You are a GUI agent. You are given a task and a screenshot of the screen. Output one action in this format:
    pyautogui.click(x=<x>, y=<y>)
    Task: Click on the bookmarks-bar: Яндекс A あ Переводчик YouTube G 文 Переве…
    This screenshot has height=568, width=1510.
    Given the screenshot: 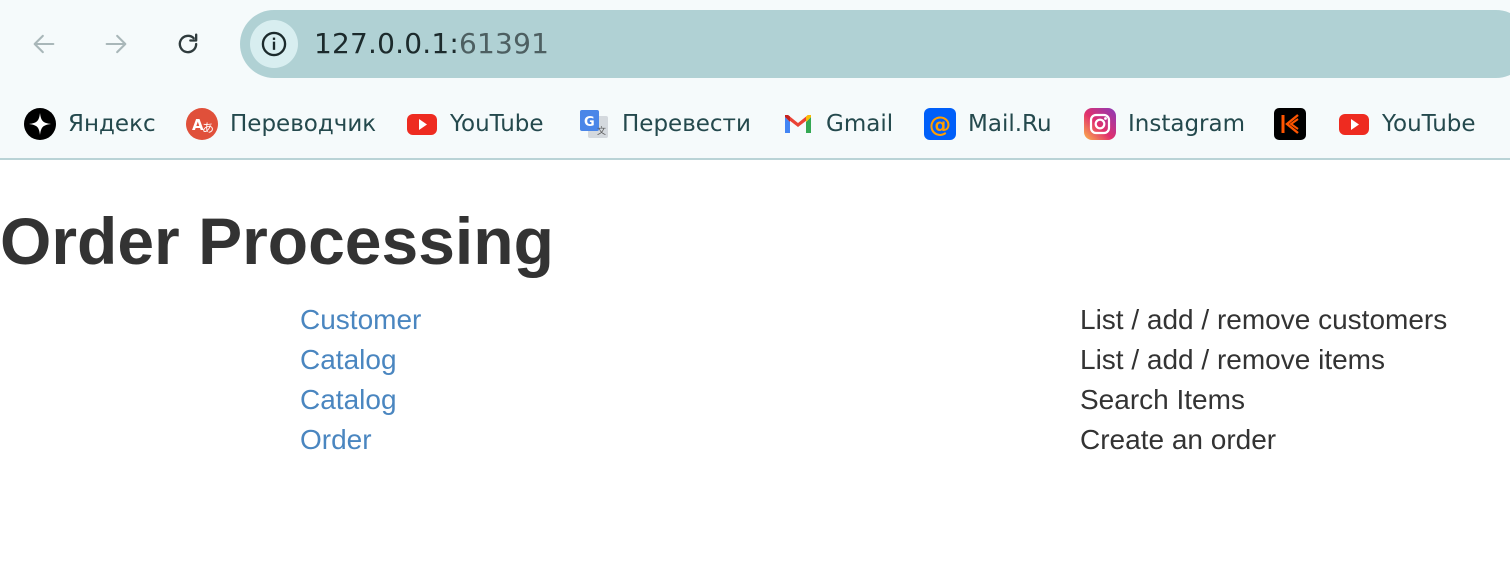 What is the action you would take?
    pyautogui.click(x=755, y=124)
    